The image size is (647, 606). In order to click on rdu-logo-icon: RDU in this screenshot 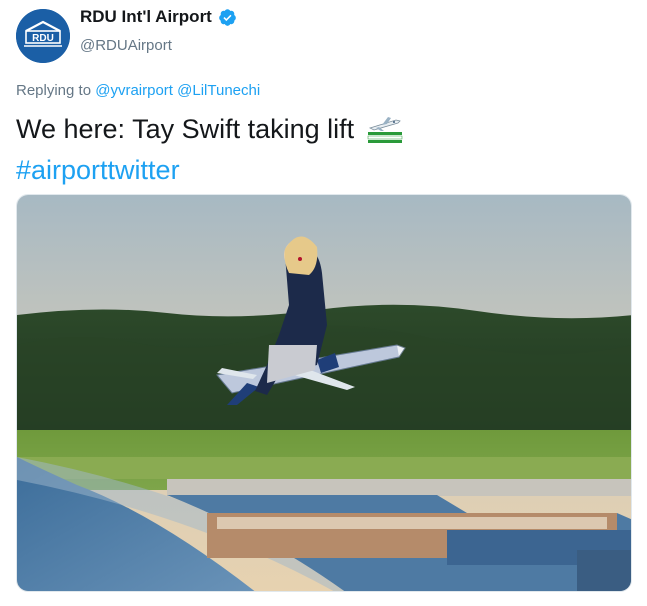, I will do `click(43, 36)`.